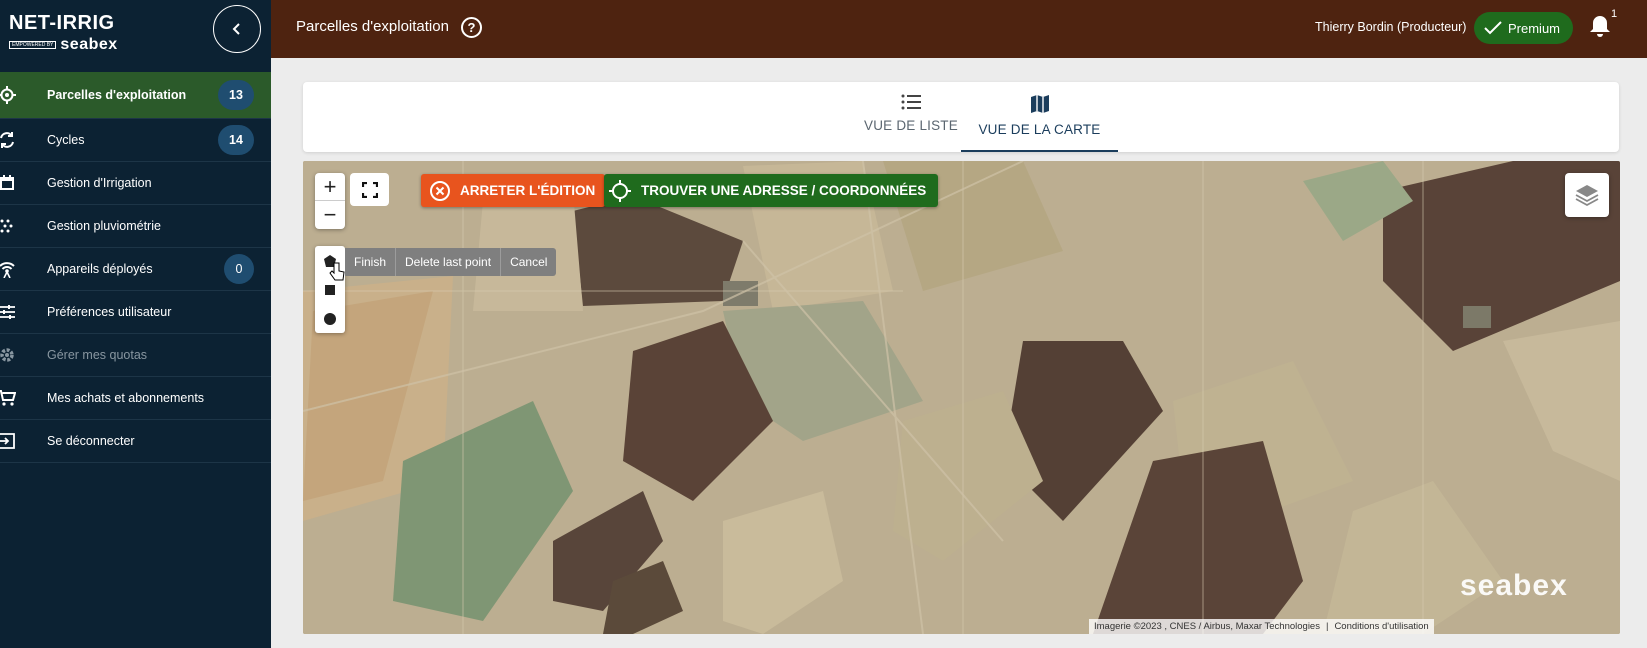 Image resolution: width=1647 pixels, height=648 pixels. I want to click on notification-bell-icon, so click(1600, 28).